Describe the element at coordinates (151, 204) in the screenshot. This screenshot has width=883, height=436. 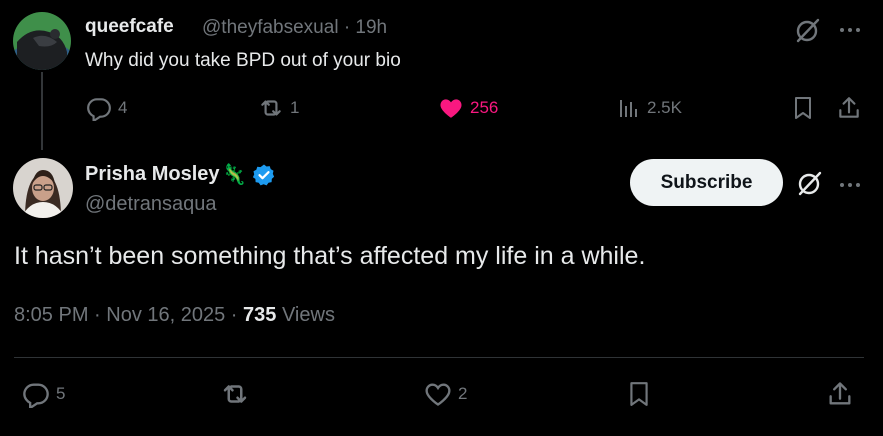
I see `author-handle: @detransaqua` at that location.